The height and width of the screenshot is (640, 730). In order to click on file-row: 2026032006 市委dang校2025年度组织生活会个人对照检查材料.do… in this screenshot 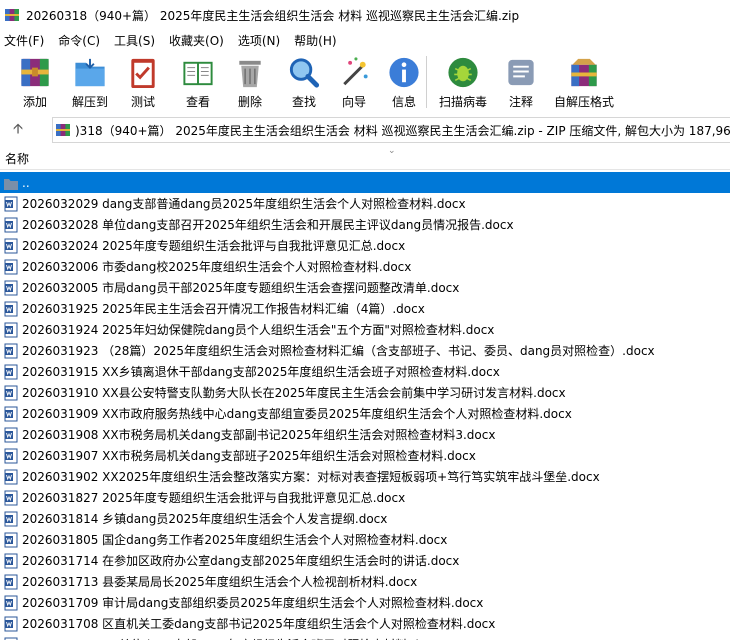, I will do `click(365, 266)`.